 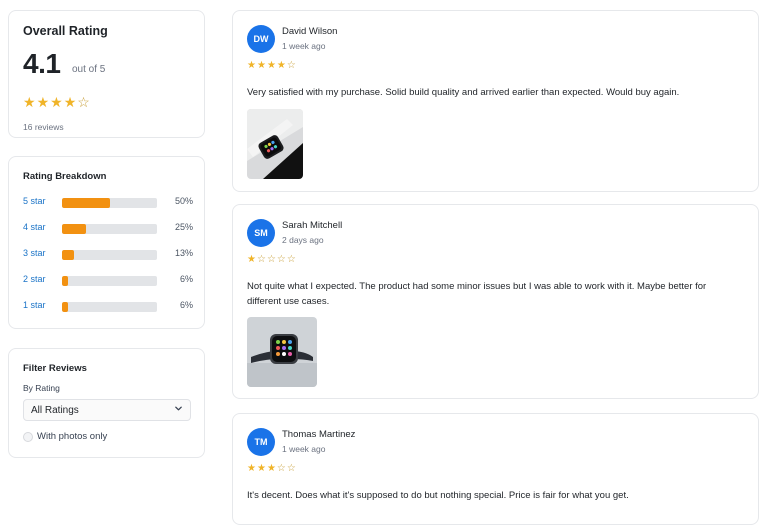 I want to click on by-rating-label: By Rating, so click(x=41, y=388).